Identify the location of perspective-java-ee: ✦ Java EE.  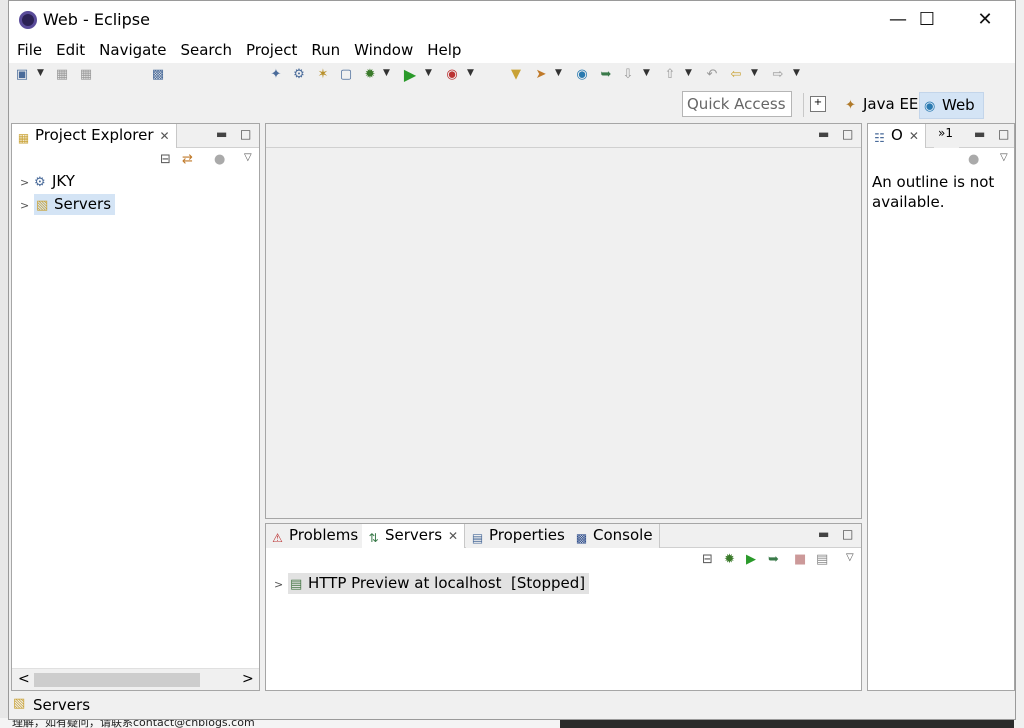
(881, 105).